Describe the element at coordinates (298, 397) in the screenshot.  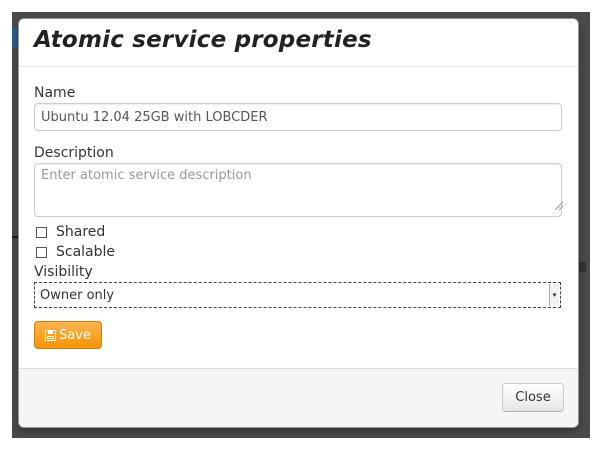
I see `dialog-footer: Close` at that location.